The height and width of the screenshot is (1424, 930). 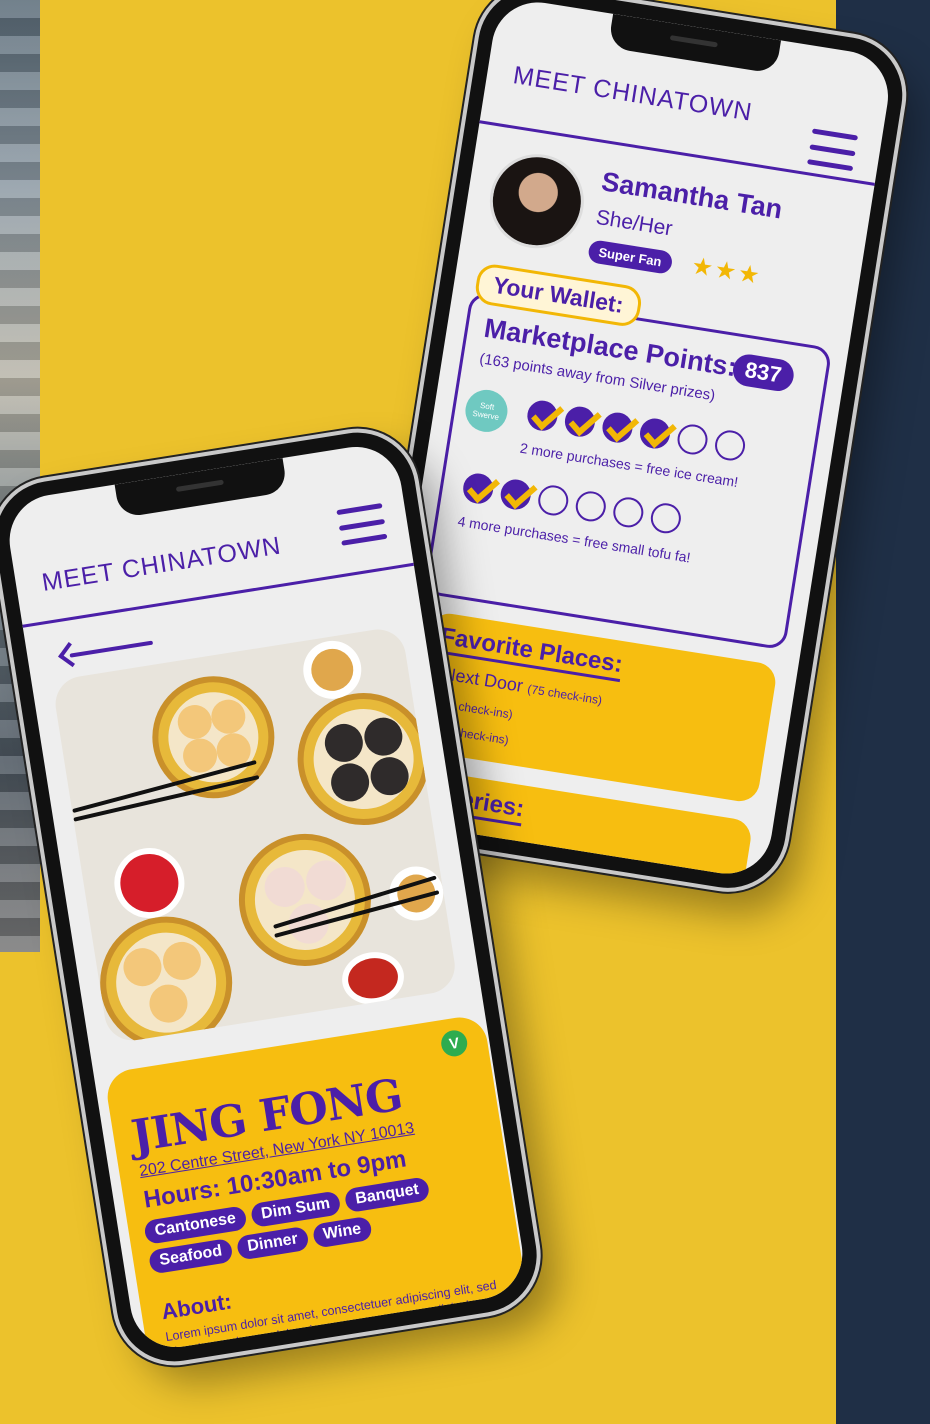 I want to click on restaurant-photo, so click(x=255, y=835).